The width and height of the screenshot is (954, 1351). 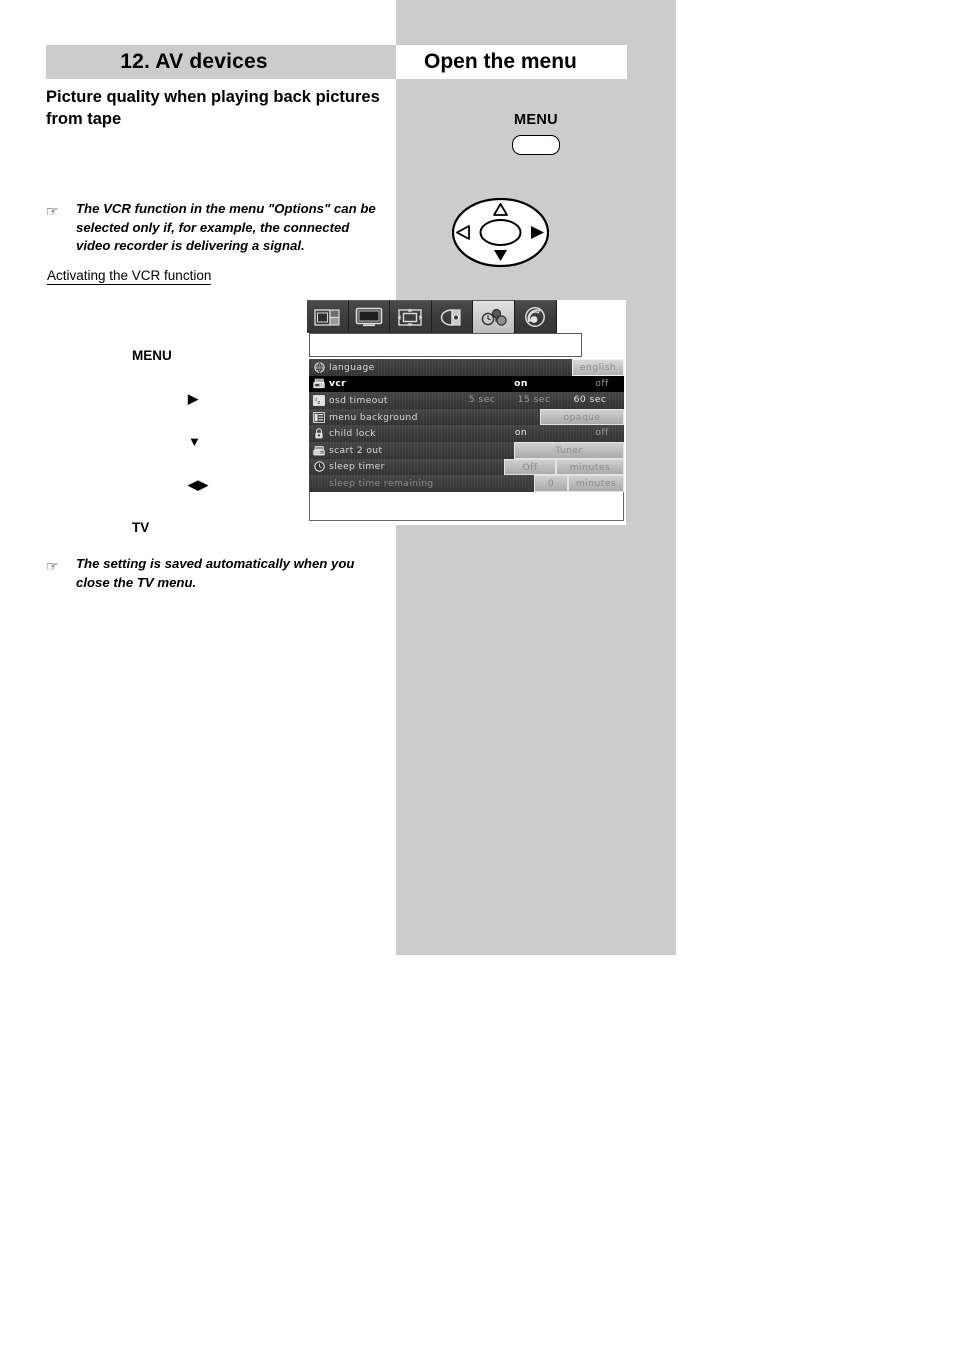 I want to click on table-row: sleep time remaining 0 minutes, so click(x=466, y=483).